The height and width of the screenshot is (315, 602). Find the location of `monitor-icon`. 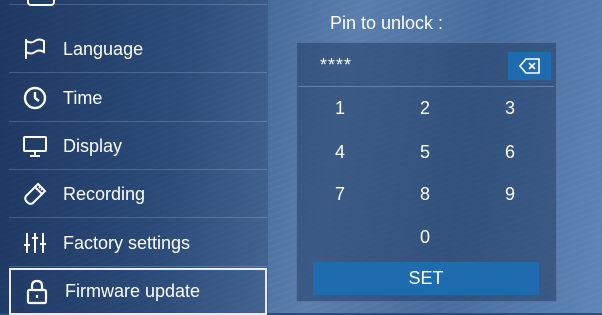

monitor-icon is located at coordinates (35, 146).